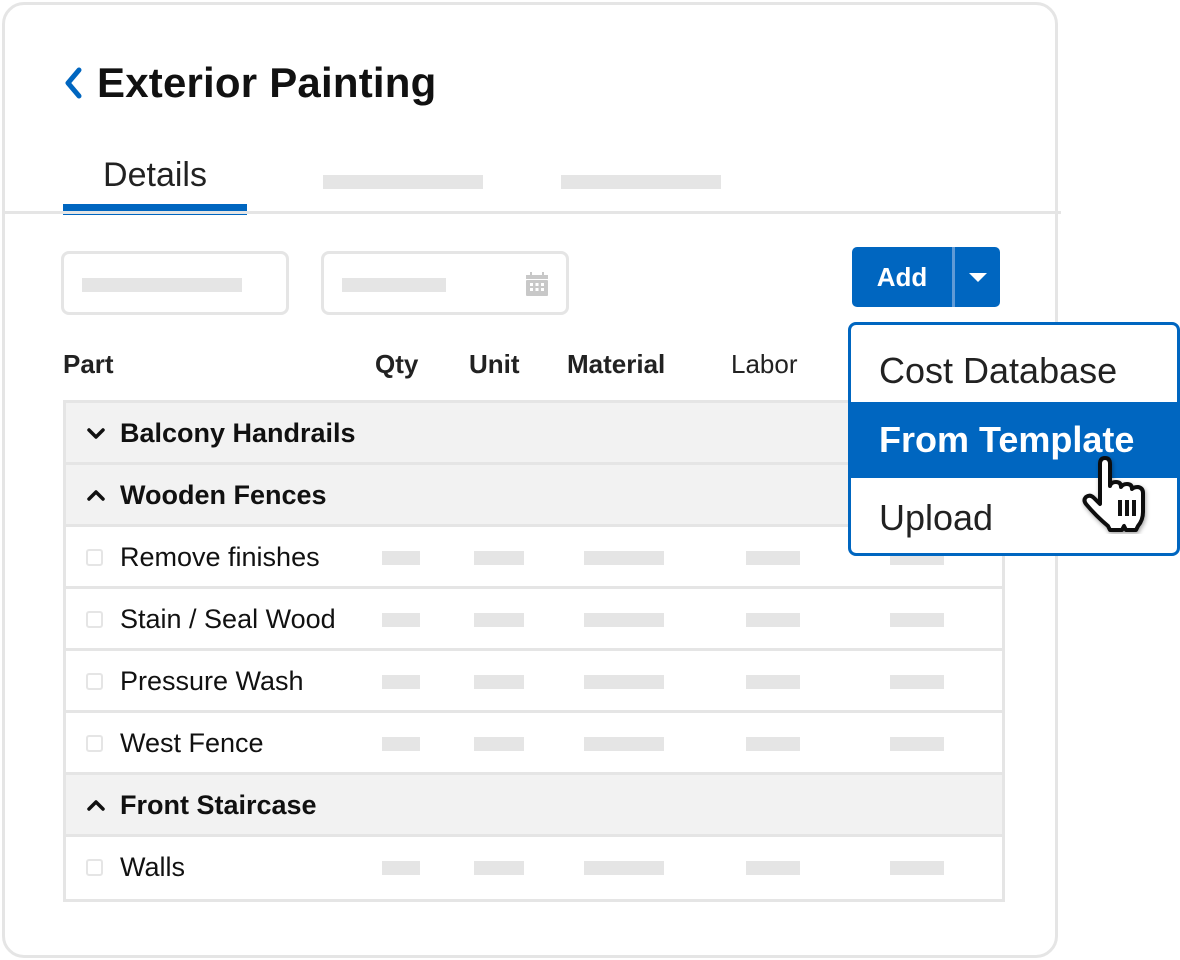  I want to click on page-title: Exterior Painting, so click(267, 82).